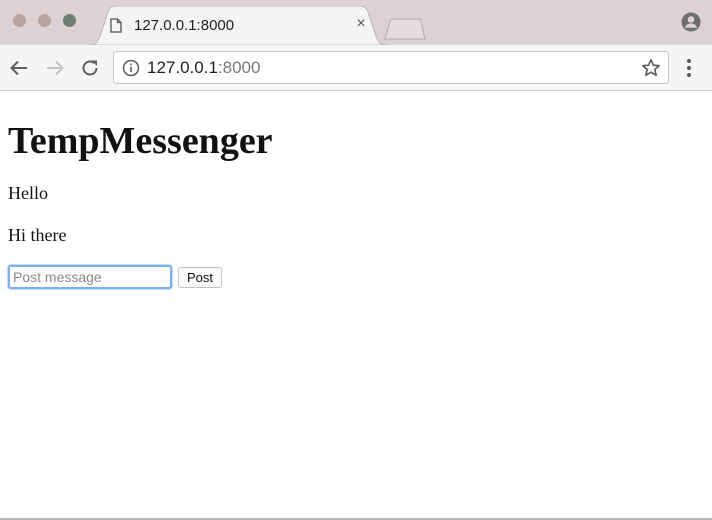  I want to click on info-icon, so click(131, 68).